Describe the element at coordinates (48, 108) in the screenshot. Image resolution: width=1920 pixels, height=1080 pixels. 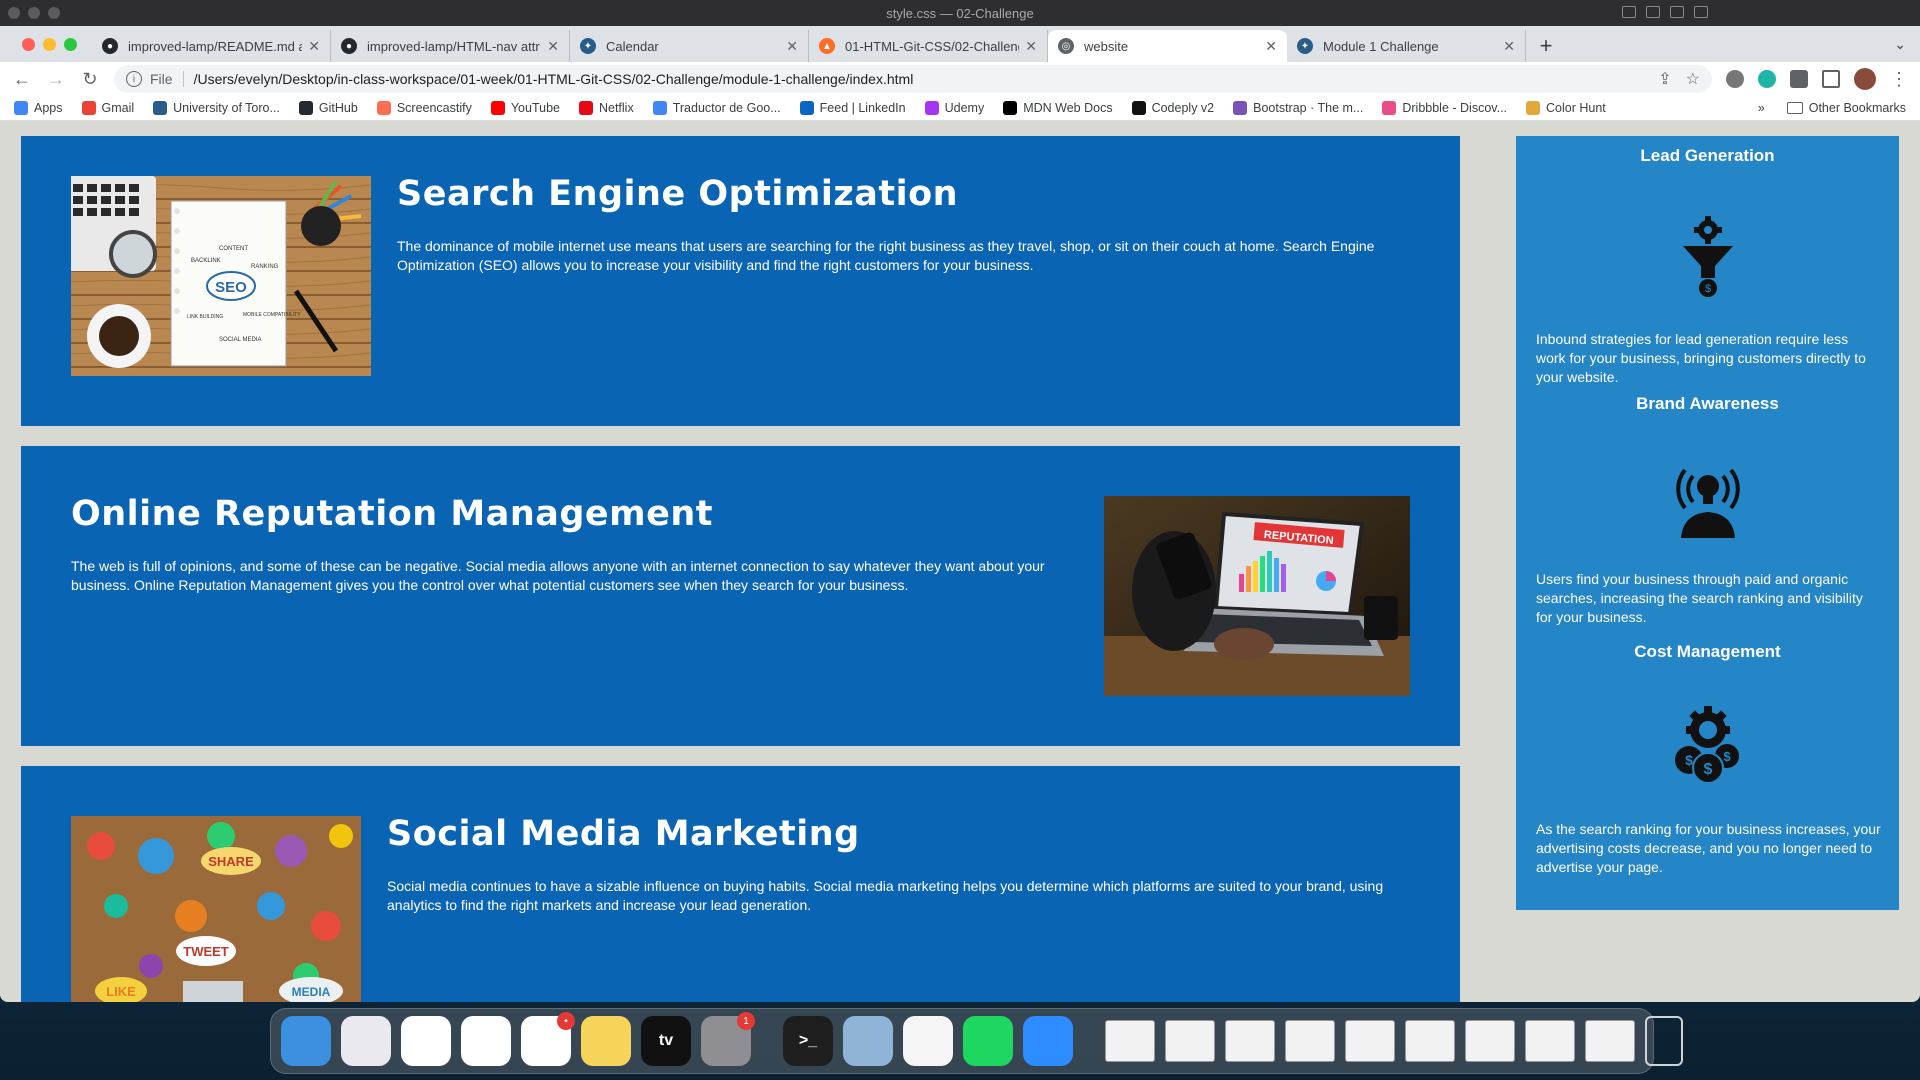
I see `bookmark-label: Apps` at that location.